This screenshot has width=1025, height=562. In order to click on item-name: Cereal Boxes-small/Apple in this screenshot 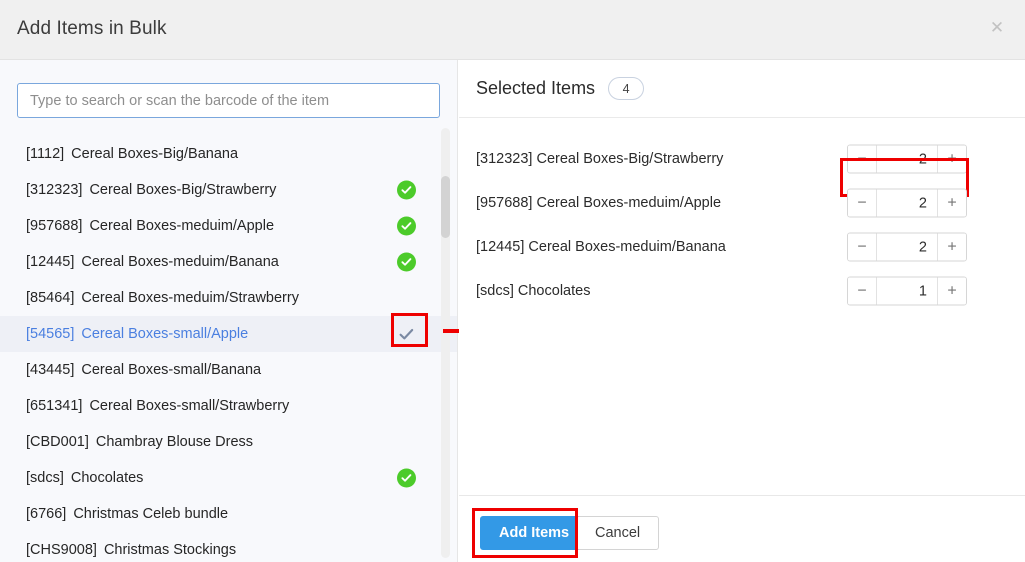, I will do `click(165, 334)`.